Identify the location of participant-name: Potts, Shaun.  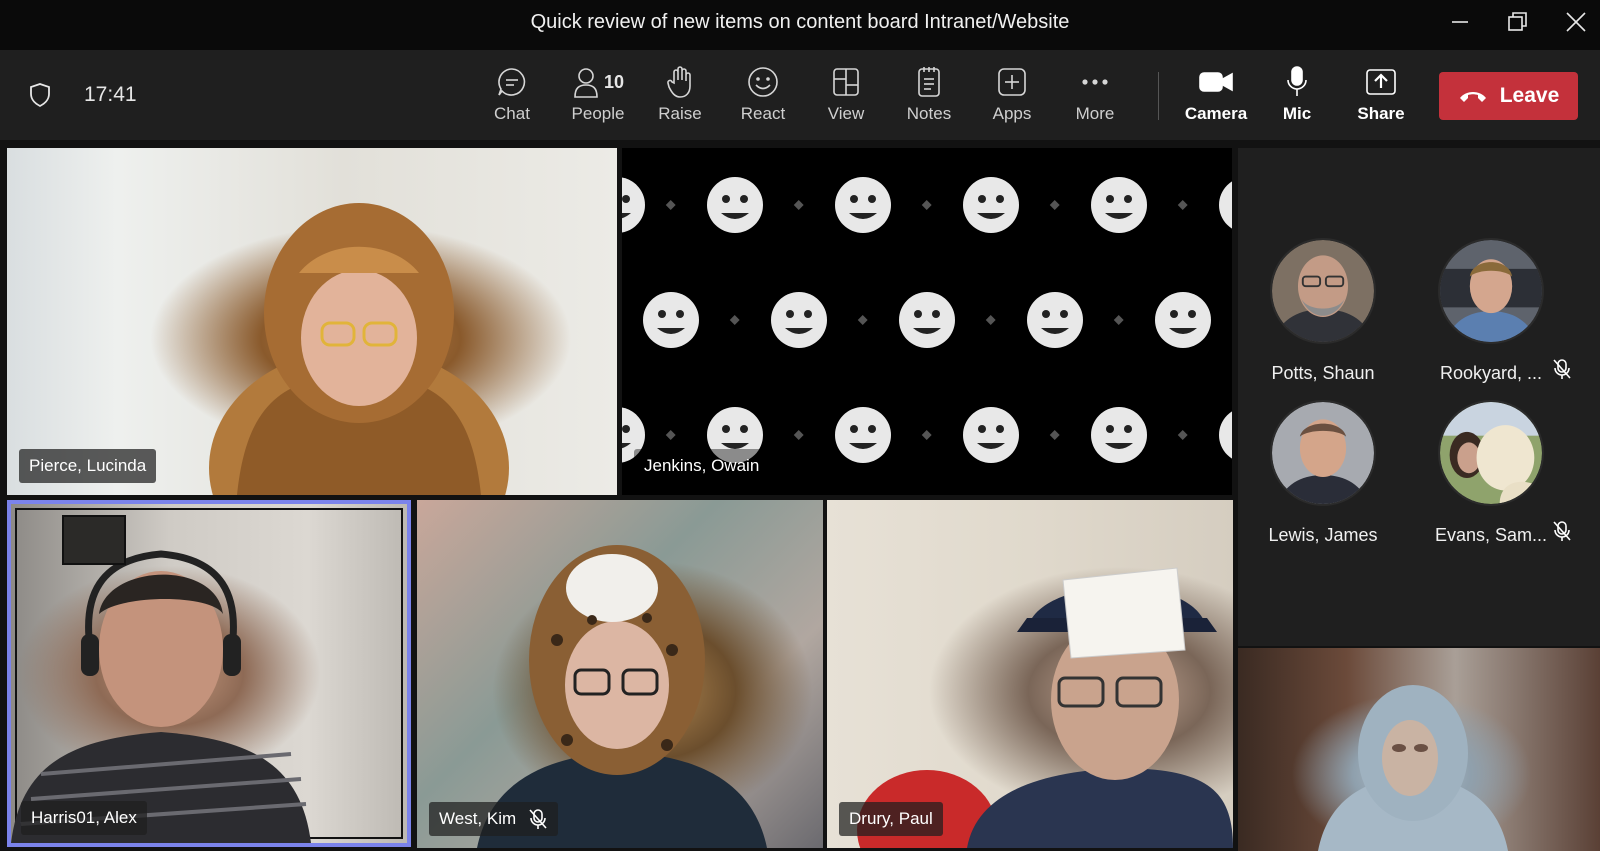
(1323, 373).